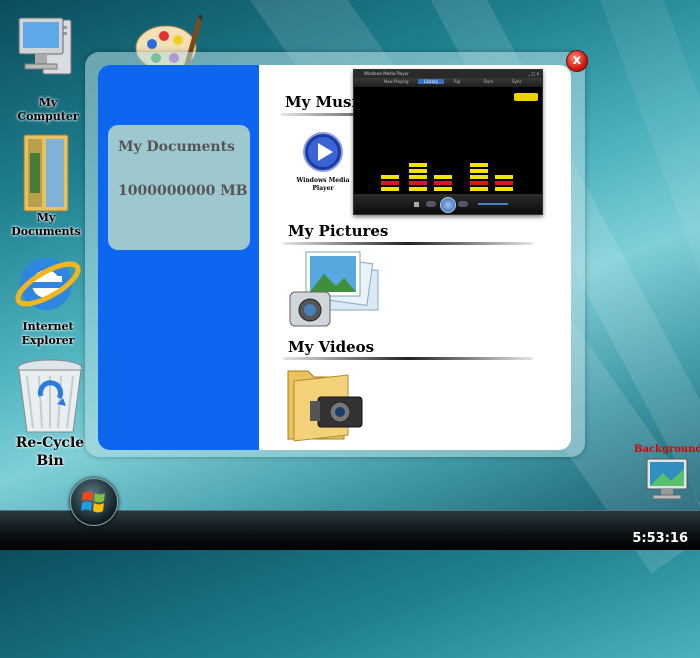  What do you see at coordinates (176, 147) in the screenshot?
I see `info-title: My Documents` at bounding box center [176, 147].